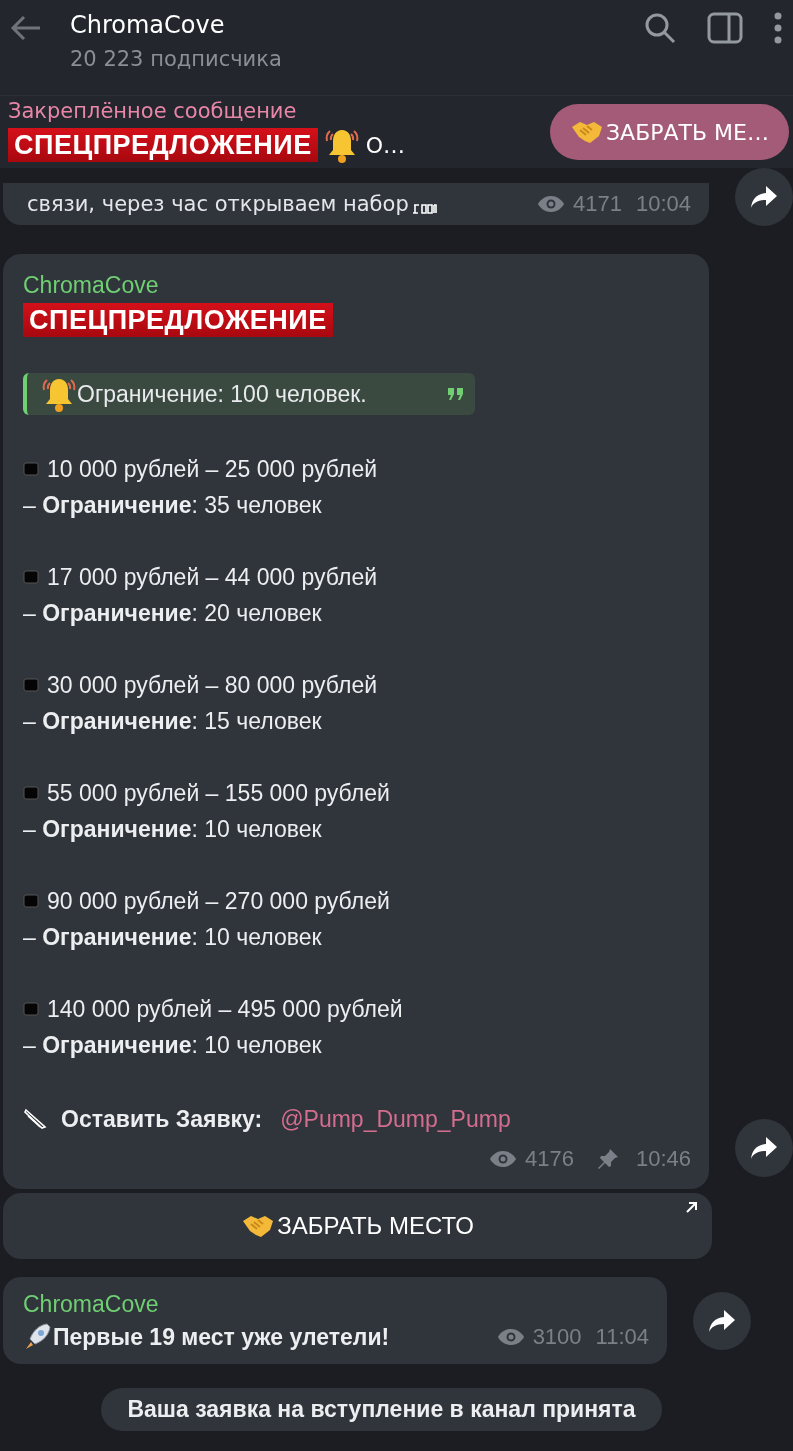  Describe the element at coordinates (225, 1009) in the screenshot. I see `price-range: 140 000 рублей – 495 000 рублей` at that location.